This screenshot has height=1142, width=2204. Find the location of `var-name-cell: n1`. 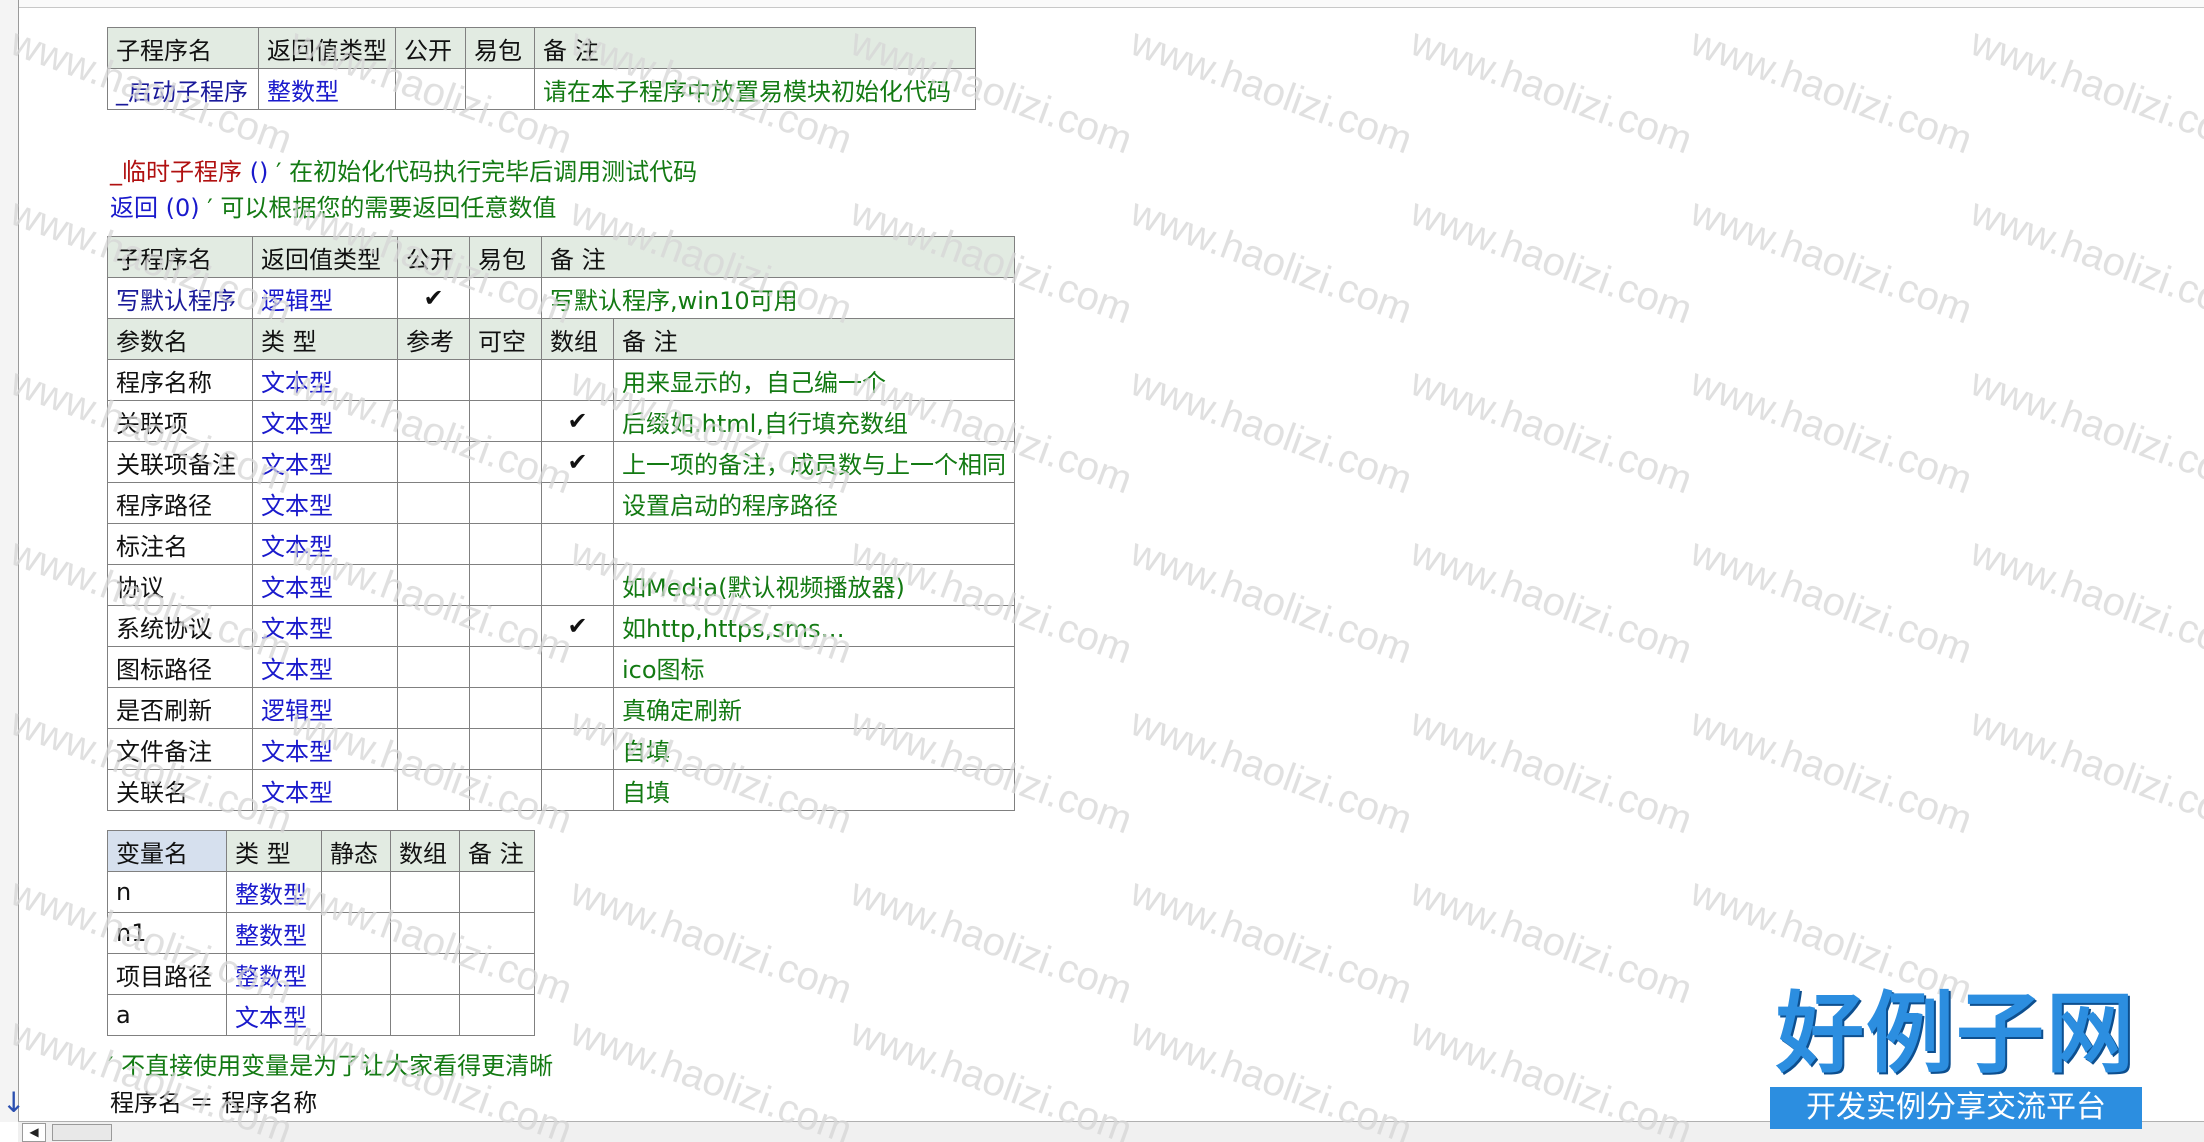

var-name-cell: n1 is located at coordinates (167, 933).